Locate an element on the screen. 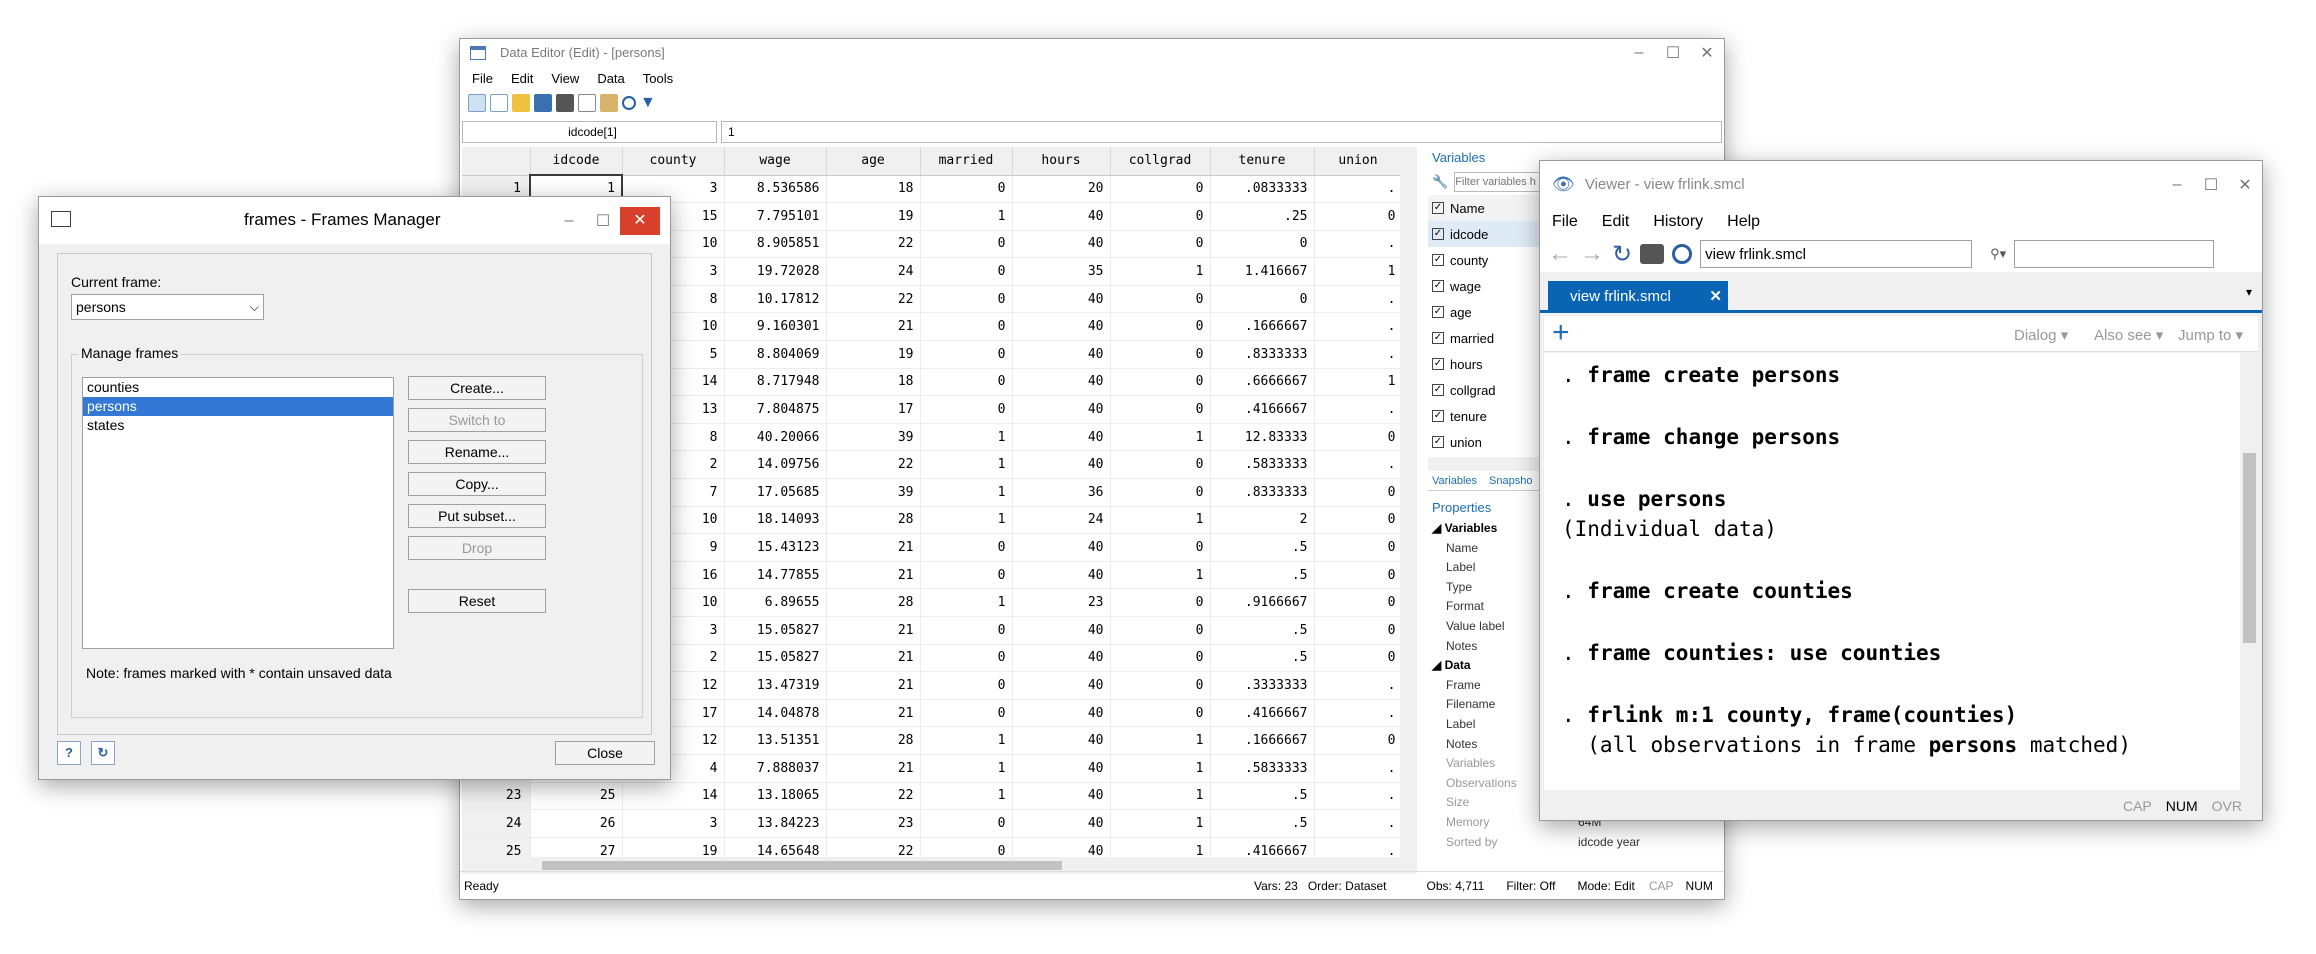 The height and width of the screenshot is (954, 2316). table-cell: .0833333 is located at coordinates (1262, 189).